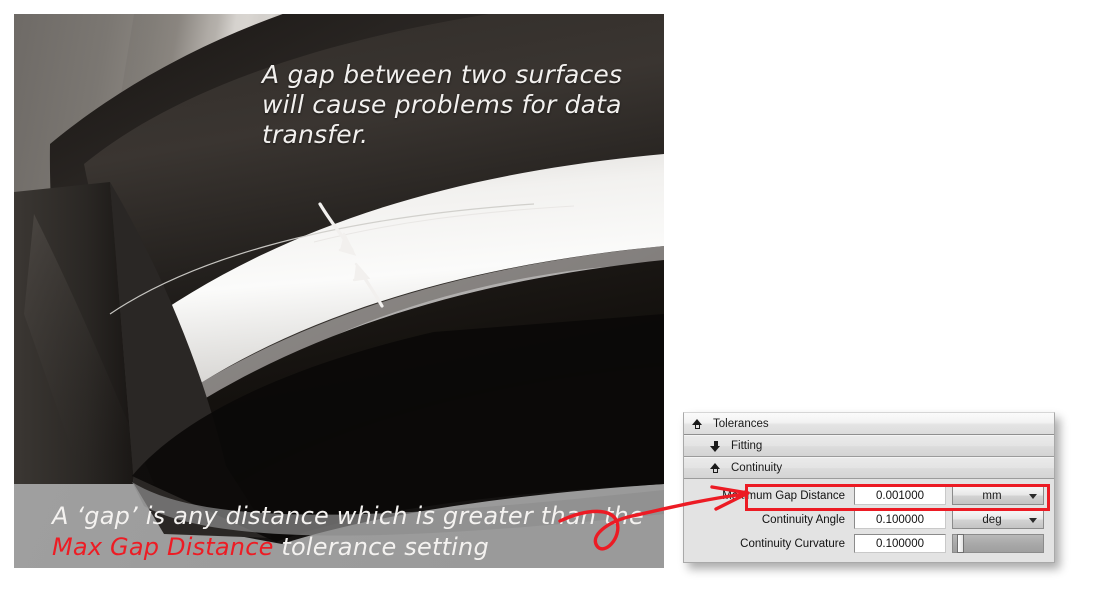 This screenshot has width=1100, height=600. What do you see at coordinates (783, 495) in the screenshot?
I see `label-maximum-gap-distance: Maximum Gap Distance` at bounding box center [783, 495].